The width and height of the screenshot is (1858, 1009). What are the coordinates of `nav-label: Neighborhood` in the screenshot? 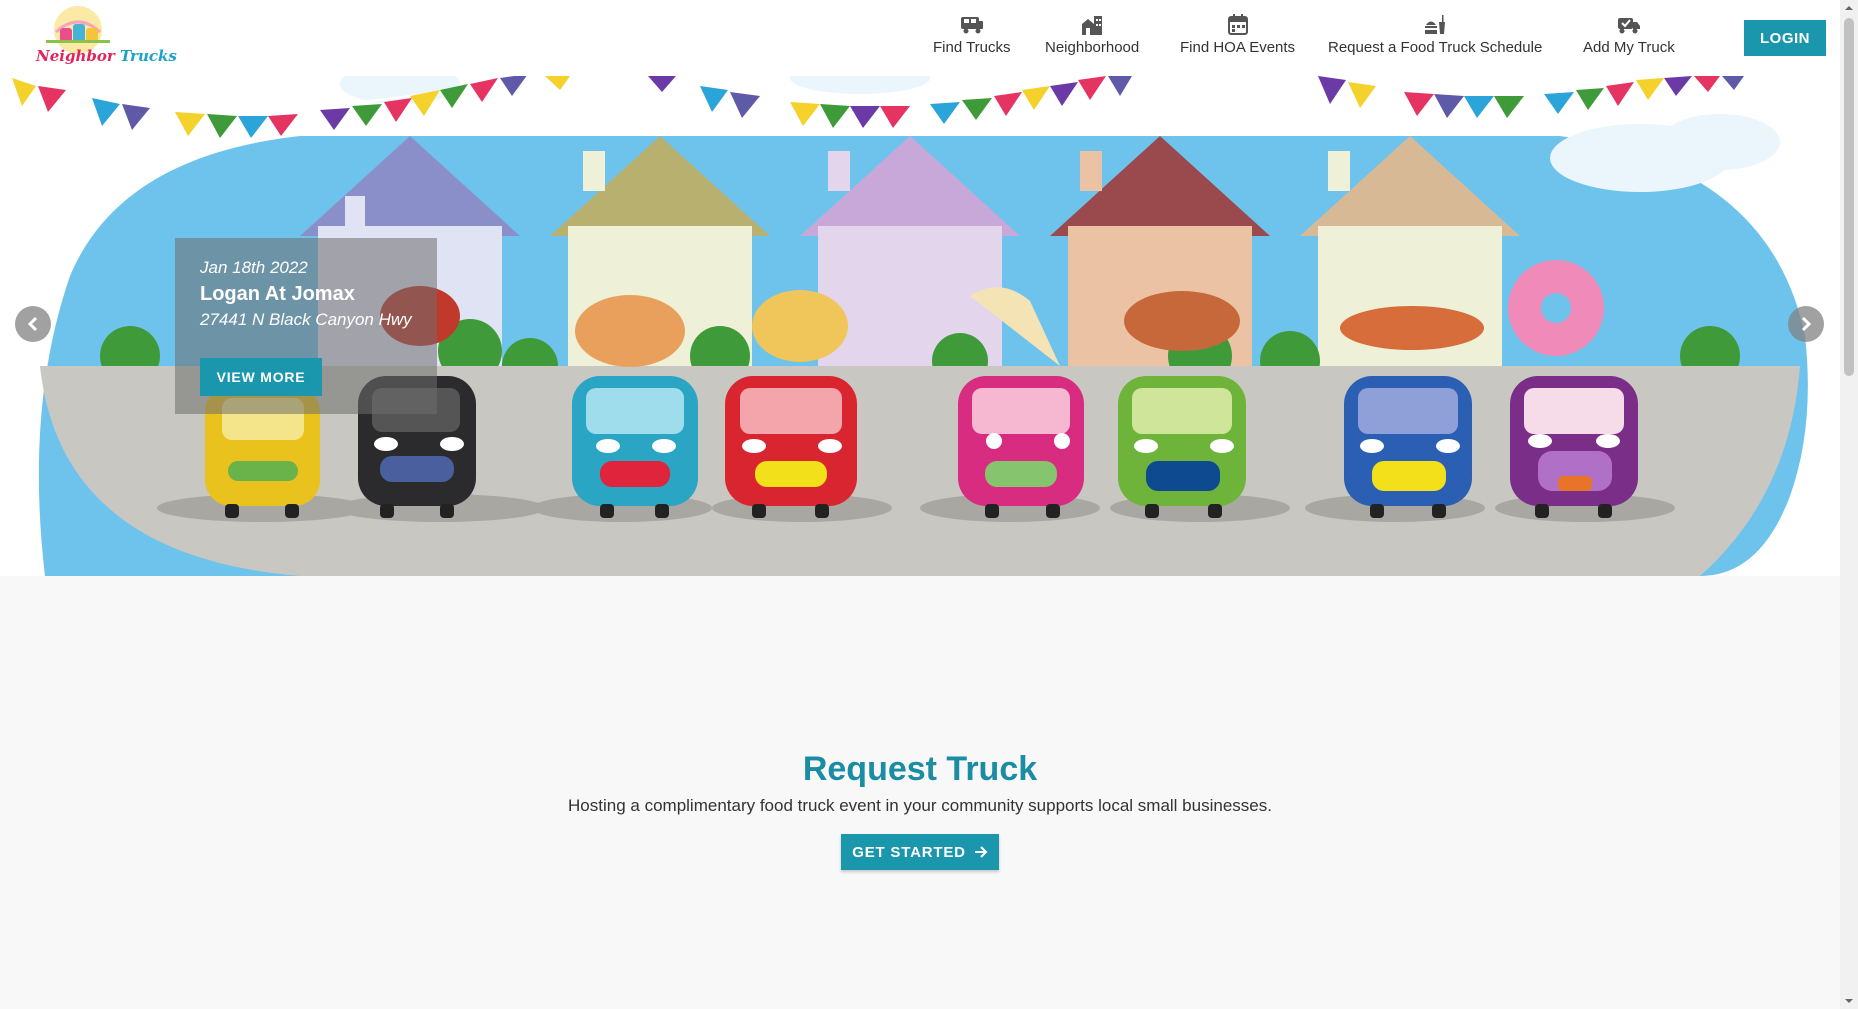 It's located at (1092, 47).